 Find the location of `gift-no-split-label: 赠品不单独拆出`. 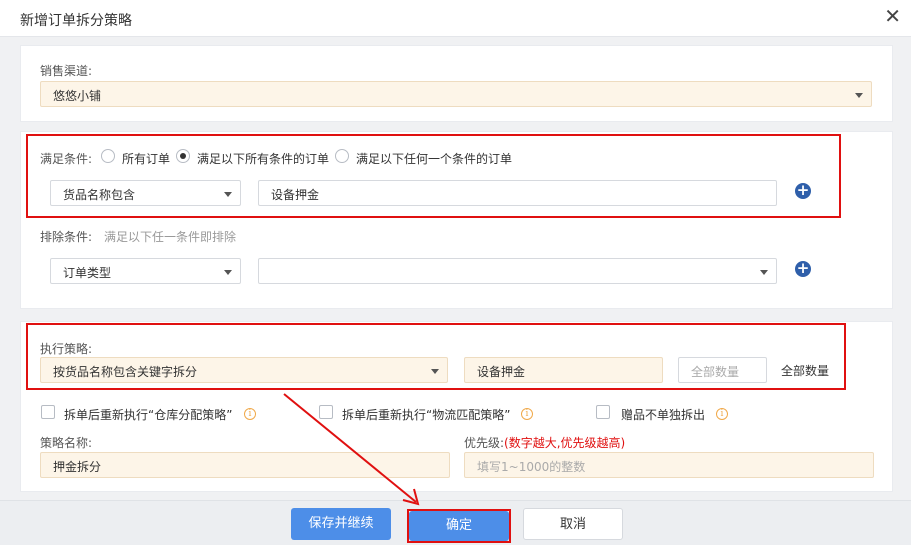

gift-no-split-label: 赠品不单独拆出 is located at coordinates (663, 414).